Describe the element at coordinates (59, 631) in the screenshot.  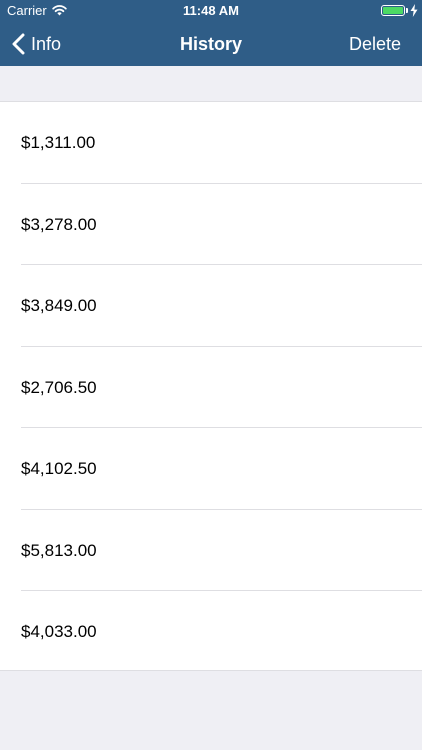
I see `history-amount: $4,033.00` at that location.